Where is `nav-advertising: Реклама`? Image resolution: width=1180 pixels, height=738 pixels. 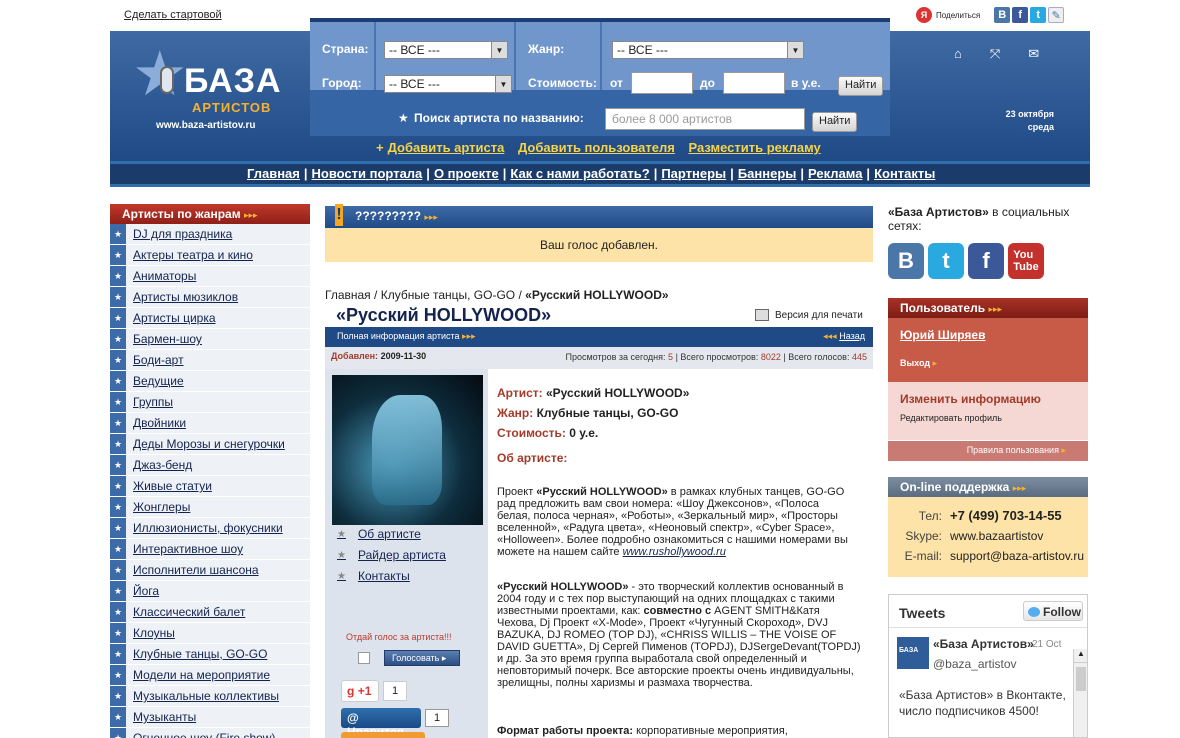
nav-advertising: Реклама is located at coordinates (835, 173).